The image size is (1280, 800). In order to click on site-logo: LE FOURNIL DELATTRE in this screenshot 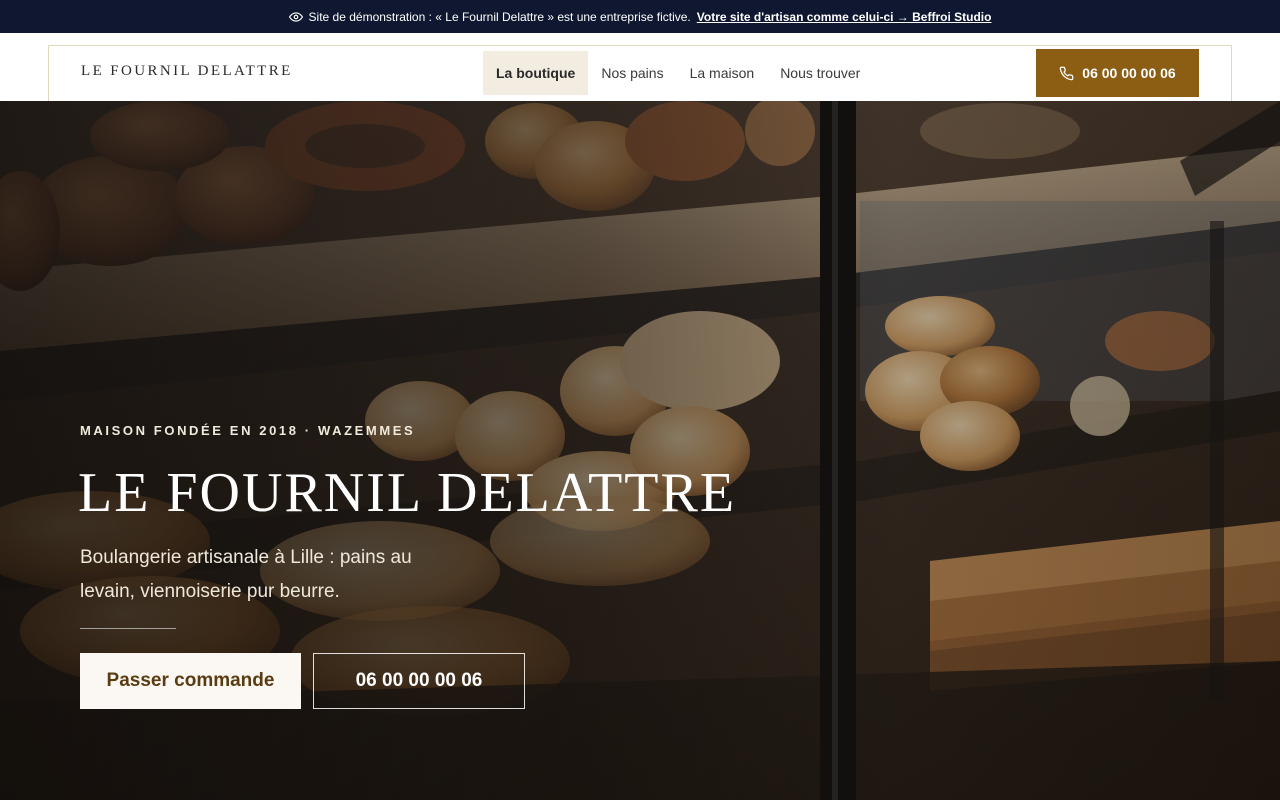, I will do `click(187, 71)`.